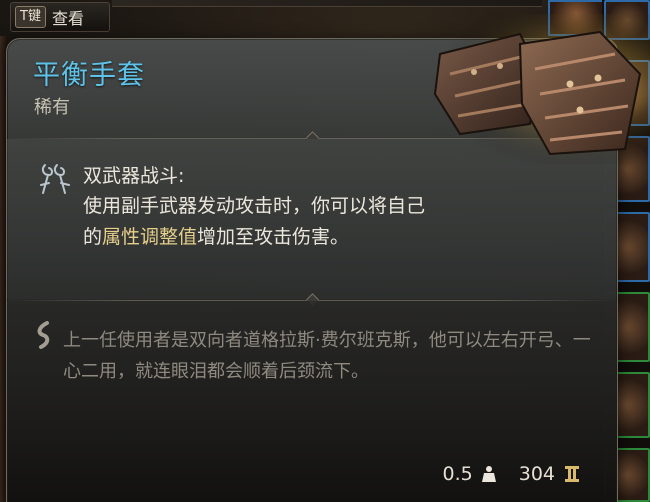  I want to click on weight-value: 0.5, so click(457, 474).